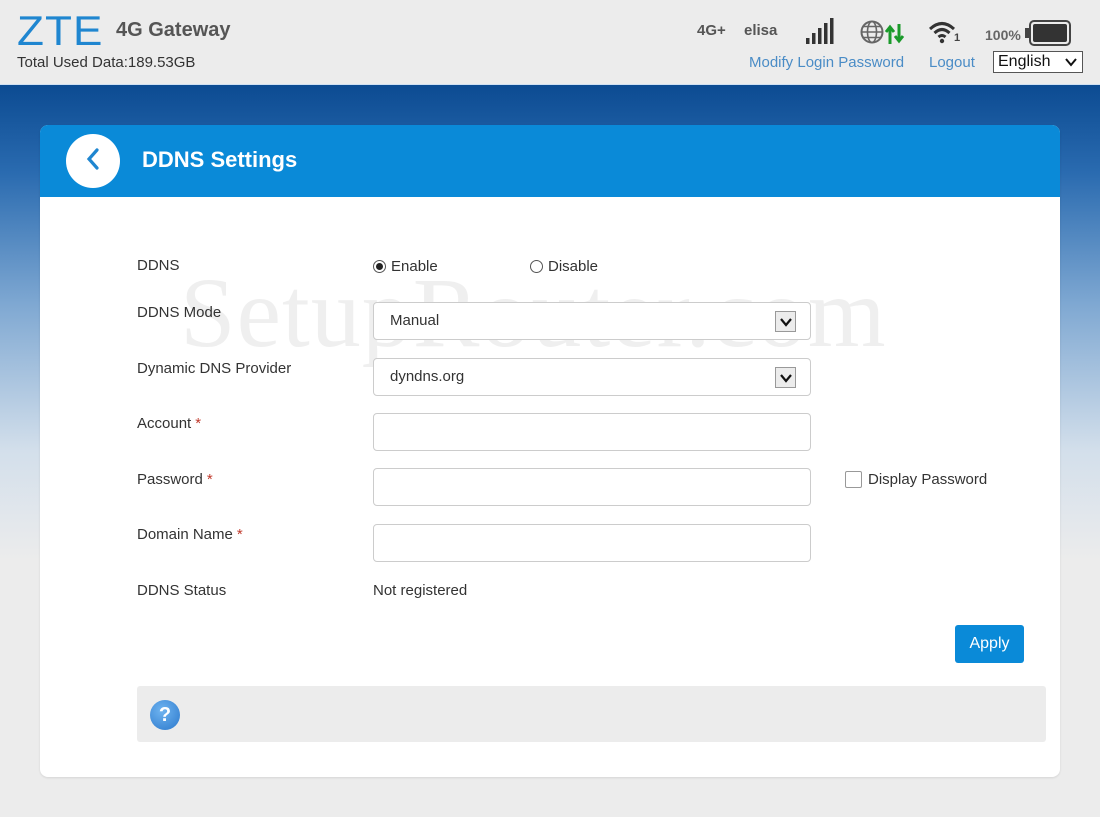 The height and width of the screenshot is (817, 1100). What do you see at coordinates (72, 62) in the screenshot?
I see `used-data-label: Total Used Data:` at bounding box center [72, 62].